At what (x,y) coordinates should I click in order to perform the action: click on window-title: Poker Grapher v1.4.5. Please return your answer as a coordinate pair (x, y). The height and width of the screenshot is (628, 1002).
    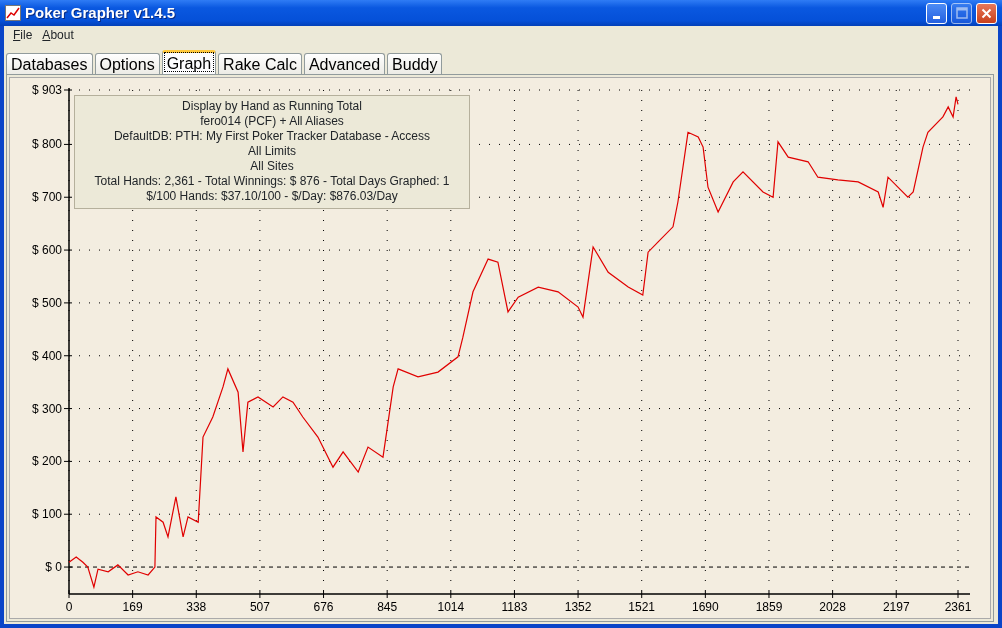
    Looking at the image, I should click on (100, 12).